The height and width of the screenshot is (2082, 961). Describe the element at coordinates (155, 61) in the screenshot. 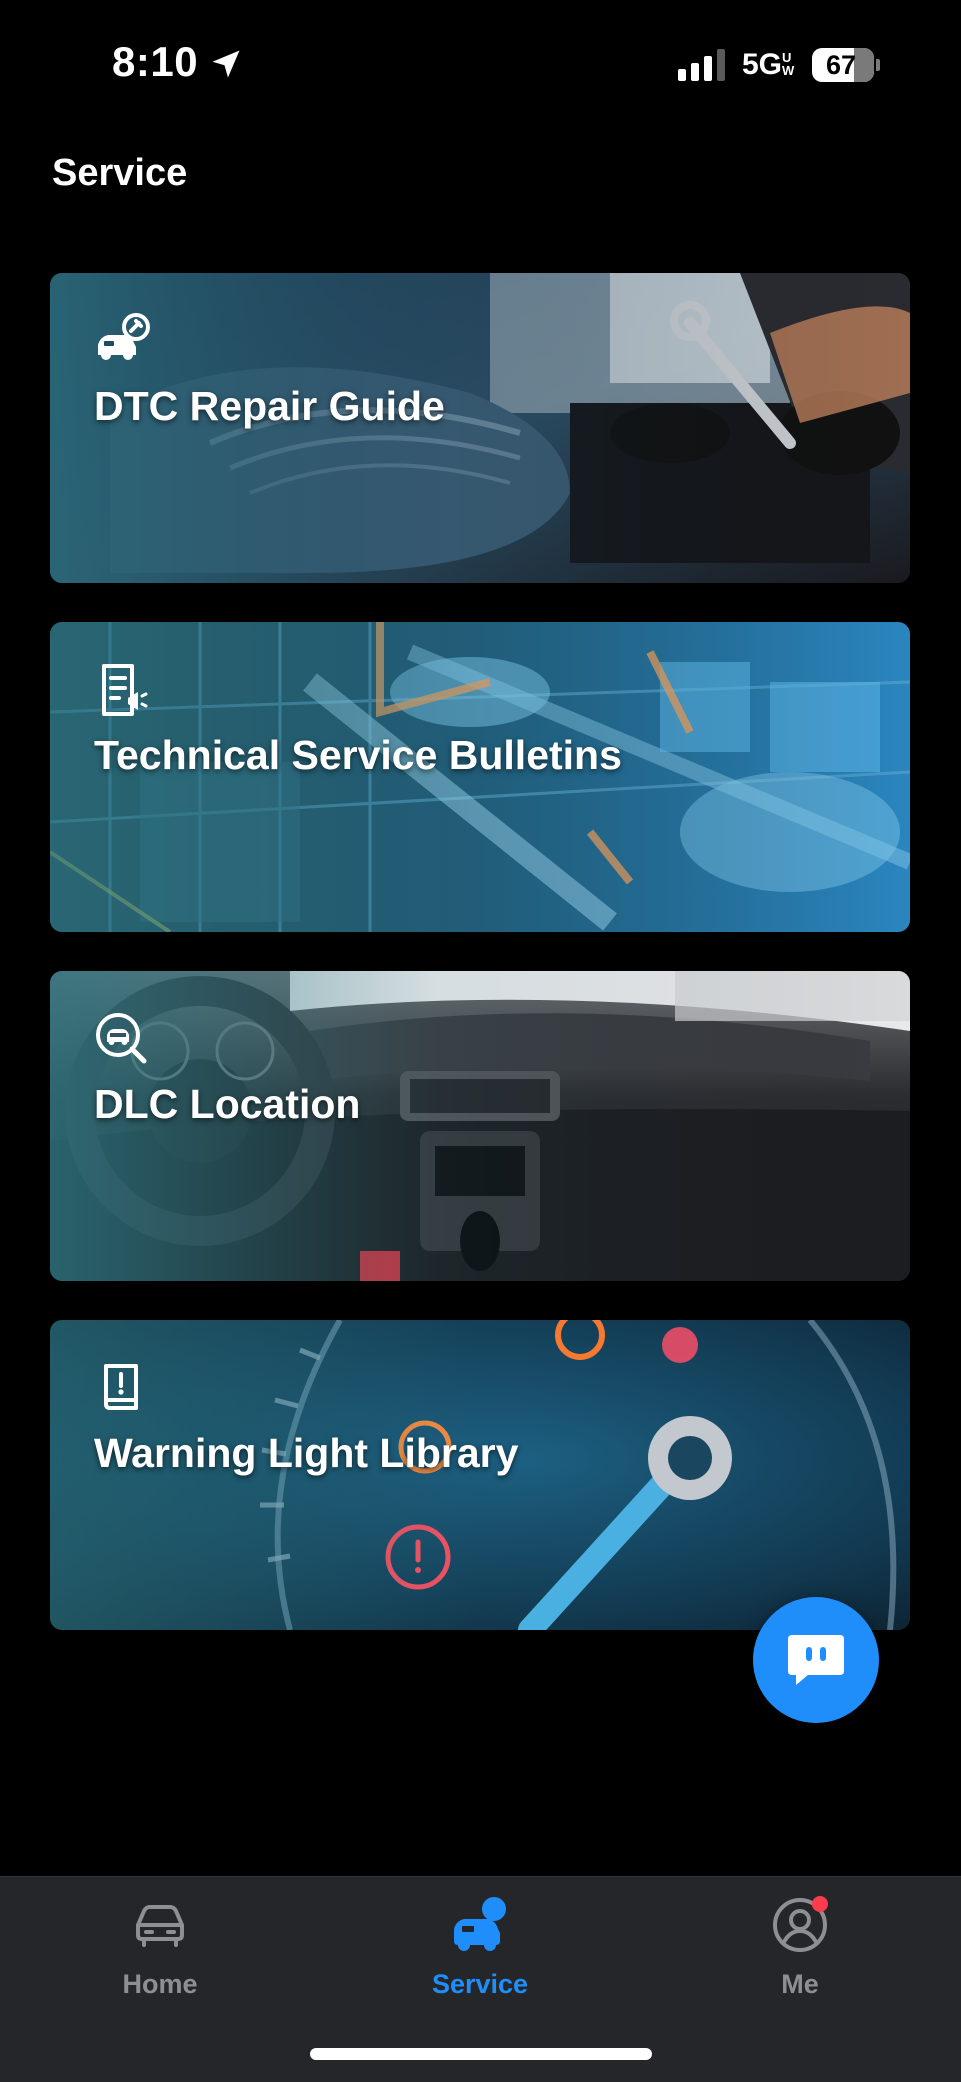

I see `status-time: 8:10` at that location.